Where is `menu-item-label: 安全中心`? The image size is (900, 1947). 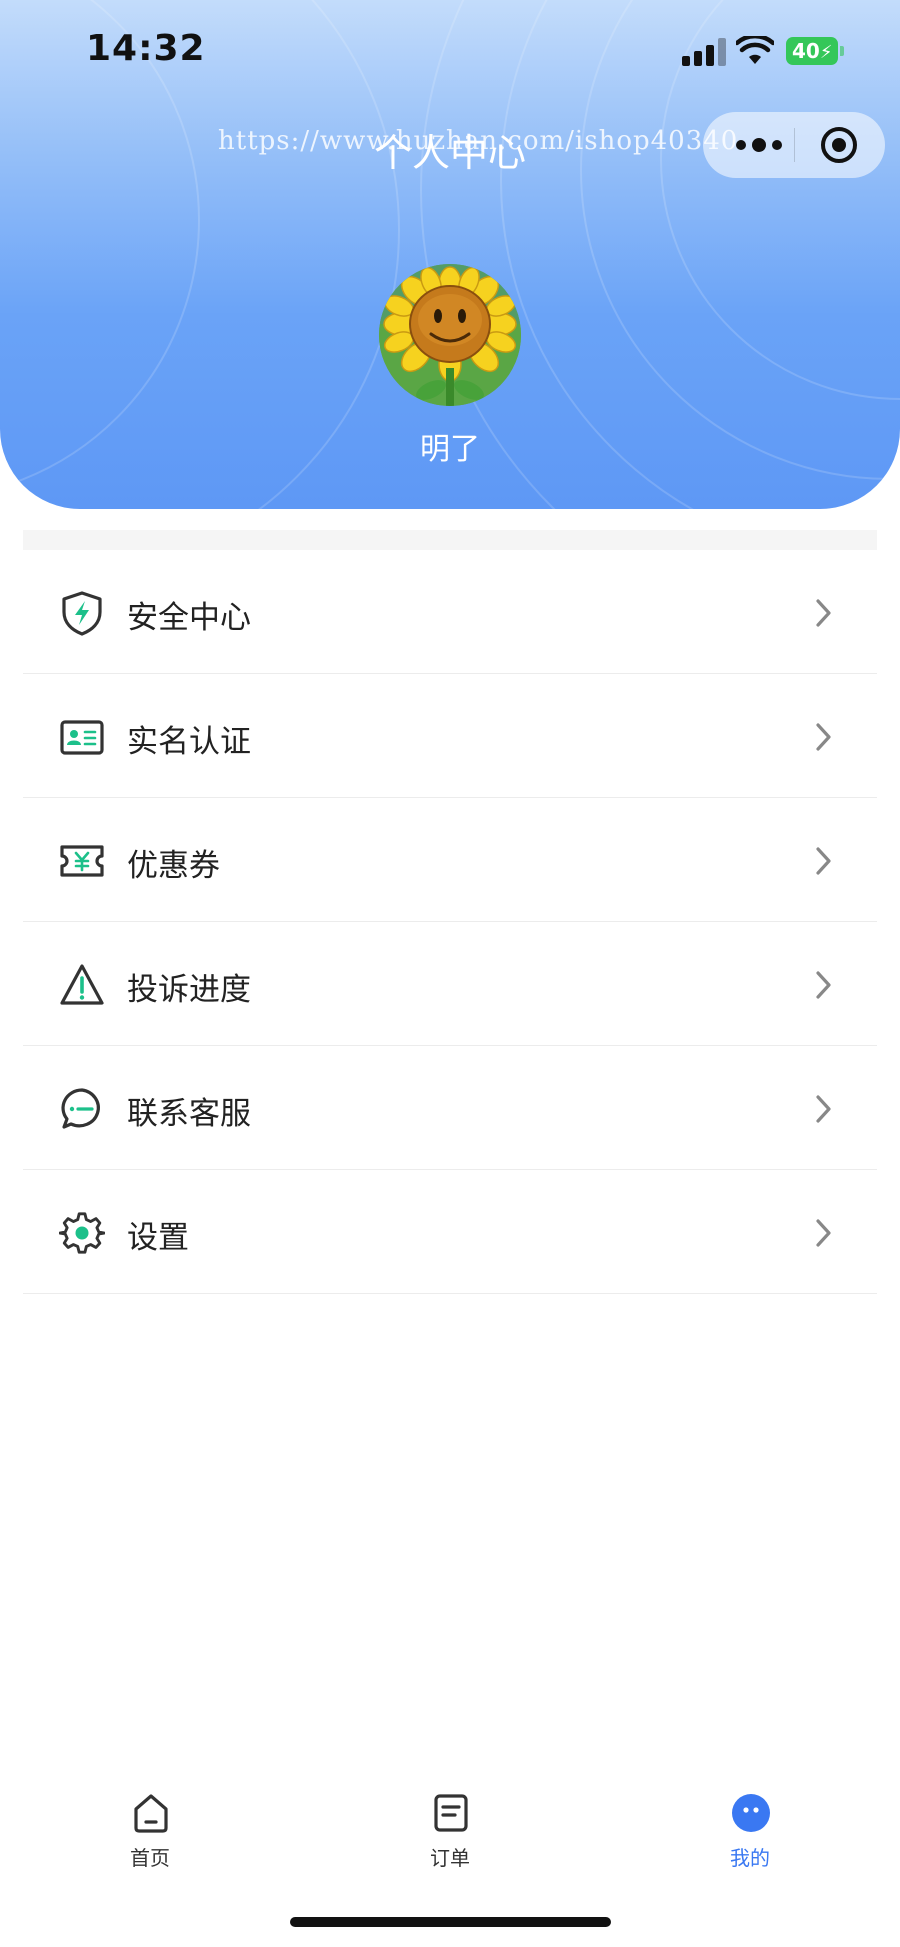
menu-item-label: 安全中心 is located at coordinates (189, 618).